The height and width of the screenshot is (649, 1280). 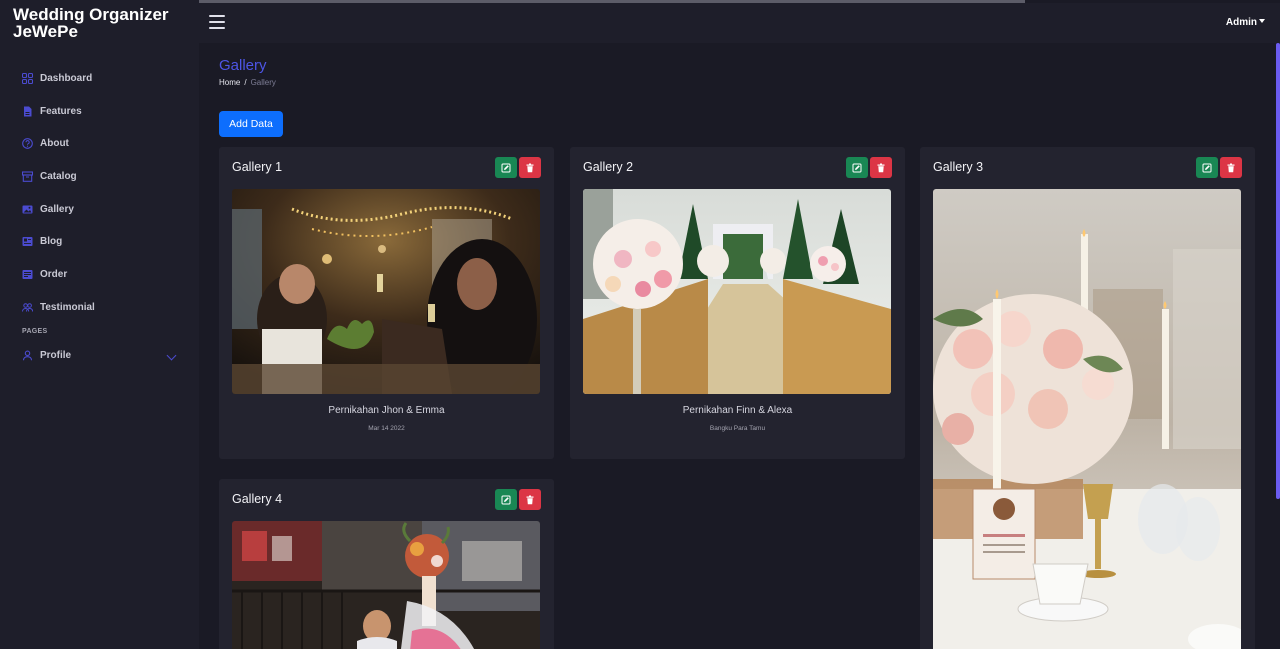 What do you see at coordinates (263, 82) in the screenshot?
I see `breadcrumb-current: Gallery` at bounding box center [263, 82].